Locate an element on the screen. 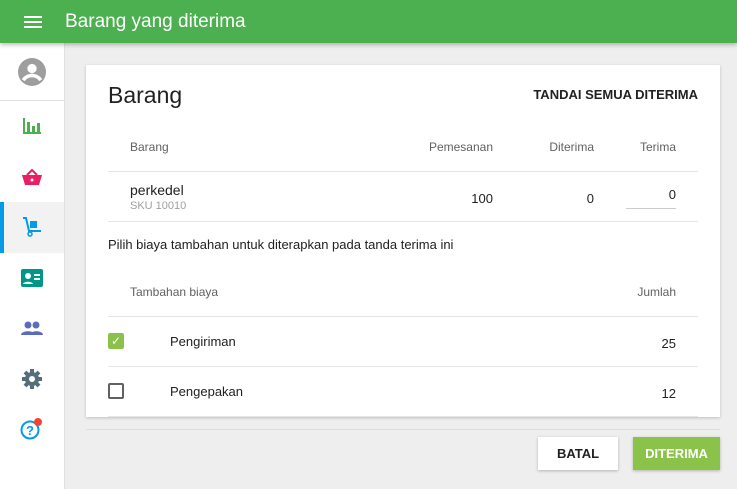  column-header-amount: Jumlah is located at coordinates (656, 292).